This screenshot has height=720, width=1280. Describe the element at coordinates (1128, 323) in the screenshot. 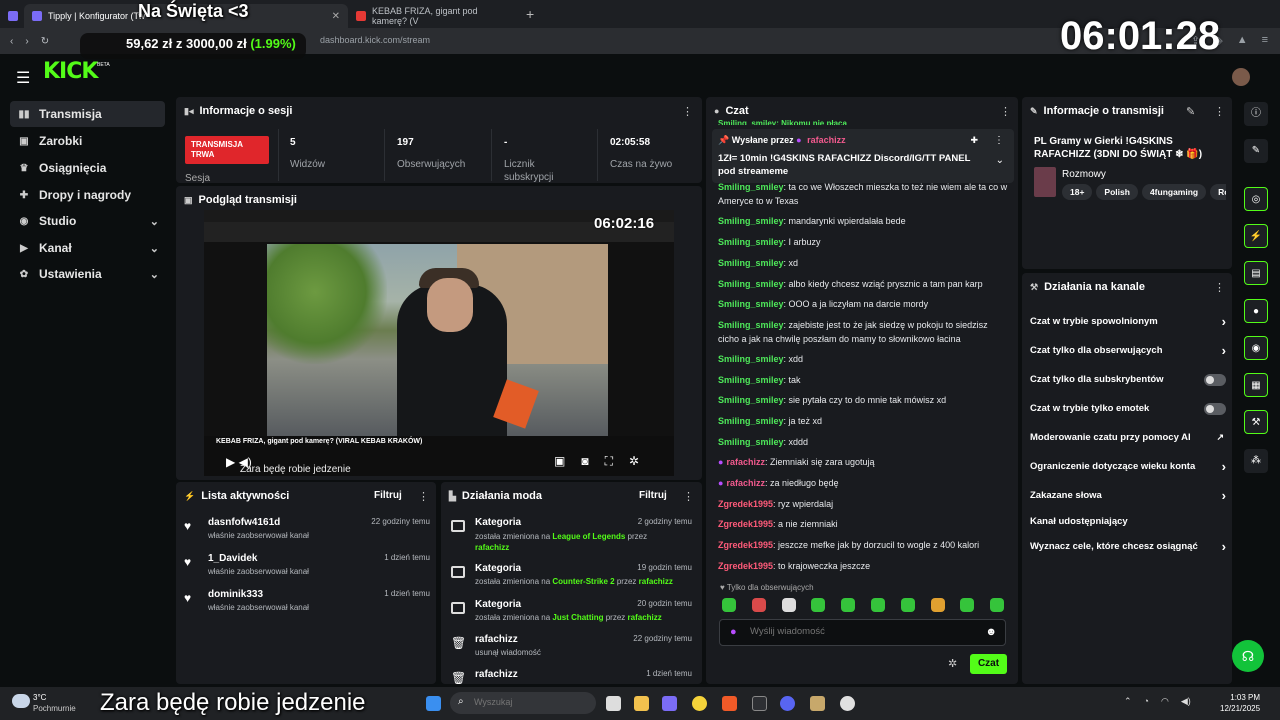

I see `channel-action-item: Czat w trybie spowolnionym ›` at that location.